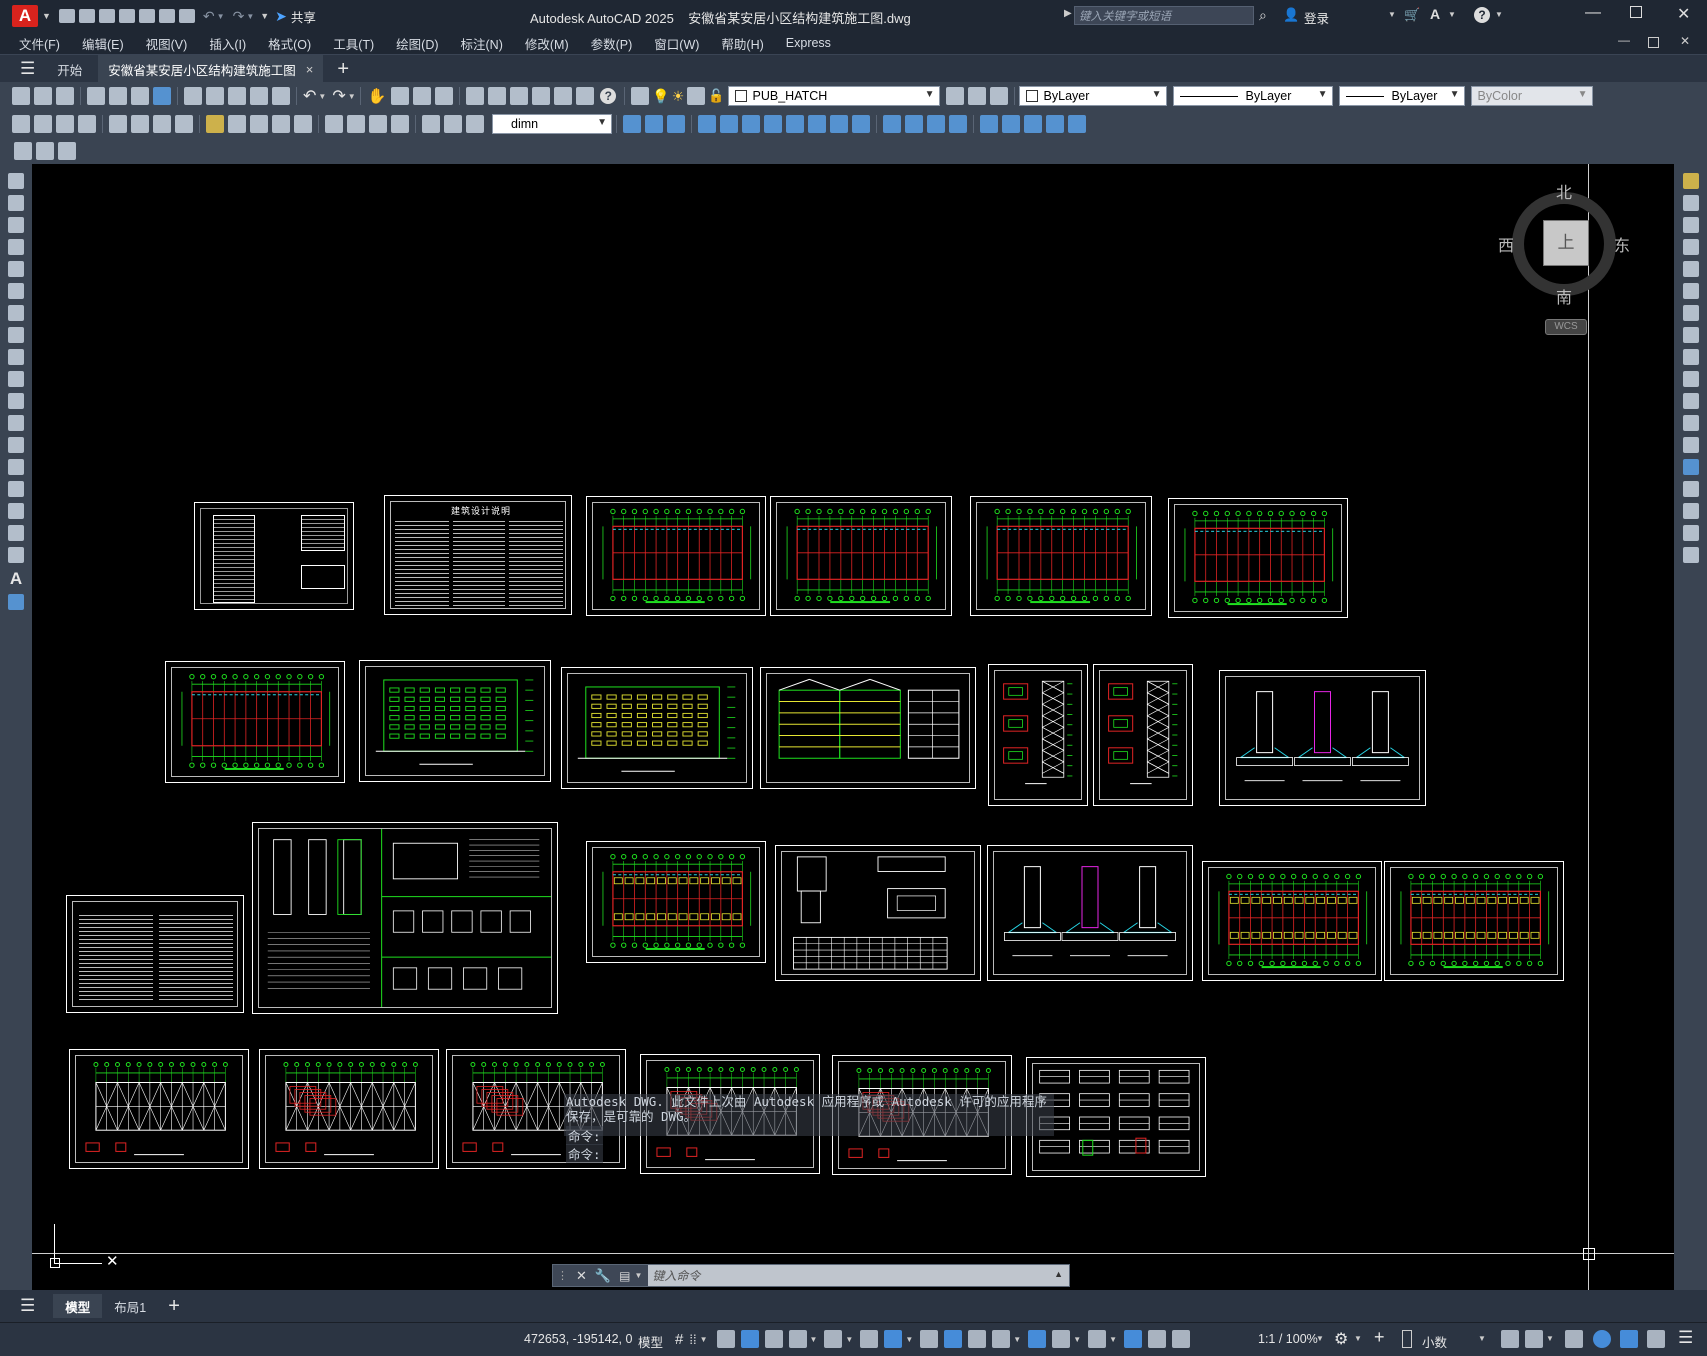  I want to click on polar-tracking-icon, so click(797, 1339).